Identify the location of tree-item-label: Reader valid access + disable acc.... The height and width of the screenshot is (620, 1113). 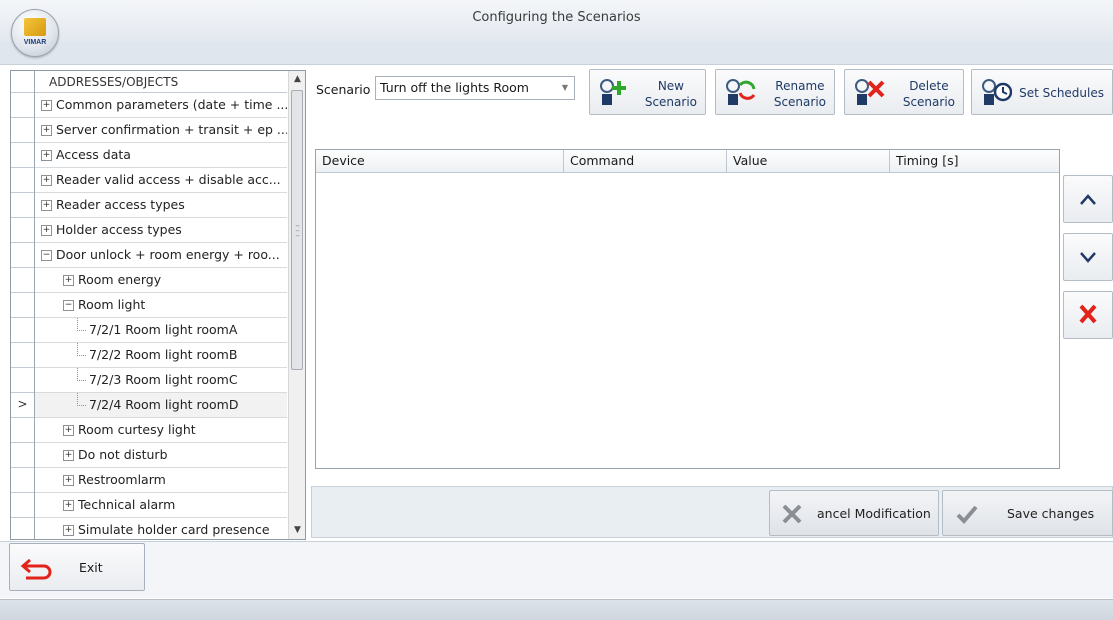
(168, 179).